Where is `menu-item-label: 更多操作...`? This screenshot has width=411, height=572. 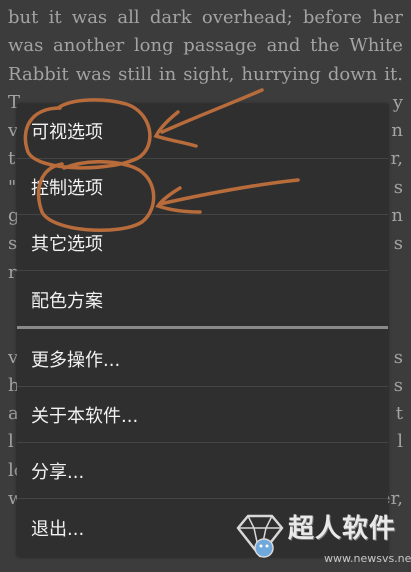 menu-item-label: 更多操作... is located at coordinates (76, 360).